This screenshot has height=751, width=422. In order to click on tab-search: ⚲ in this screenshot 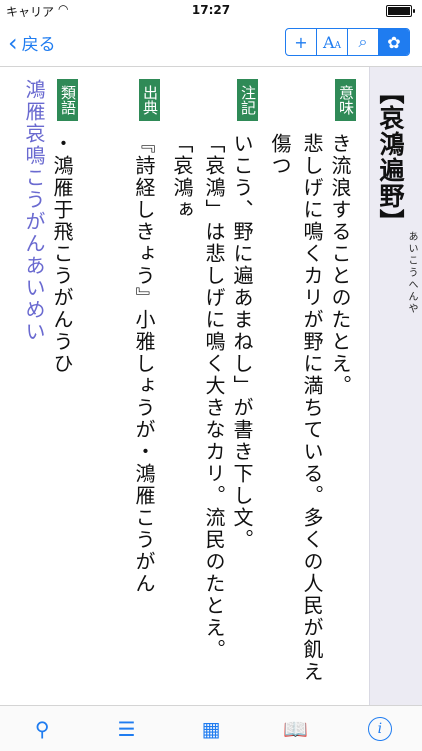, I will do `click(42, 728)`.